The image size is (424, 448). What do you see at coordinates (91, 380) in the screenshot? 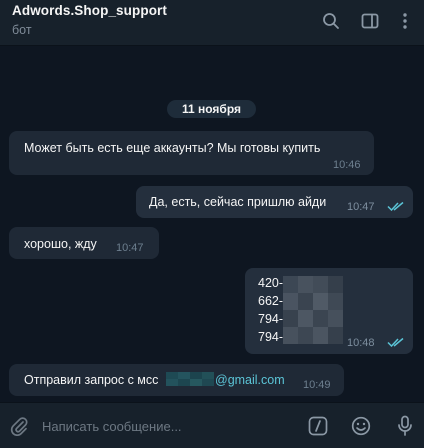
I see `message-text: Отправил запрос с мсс` at bounding box center [91, 380].